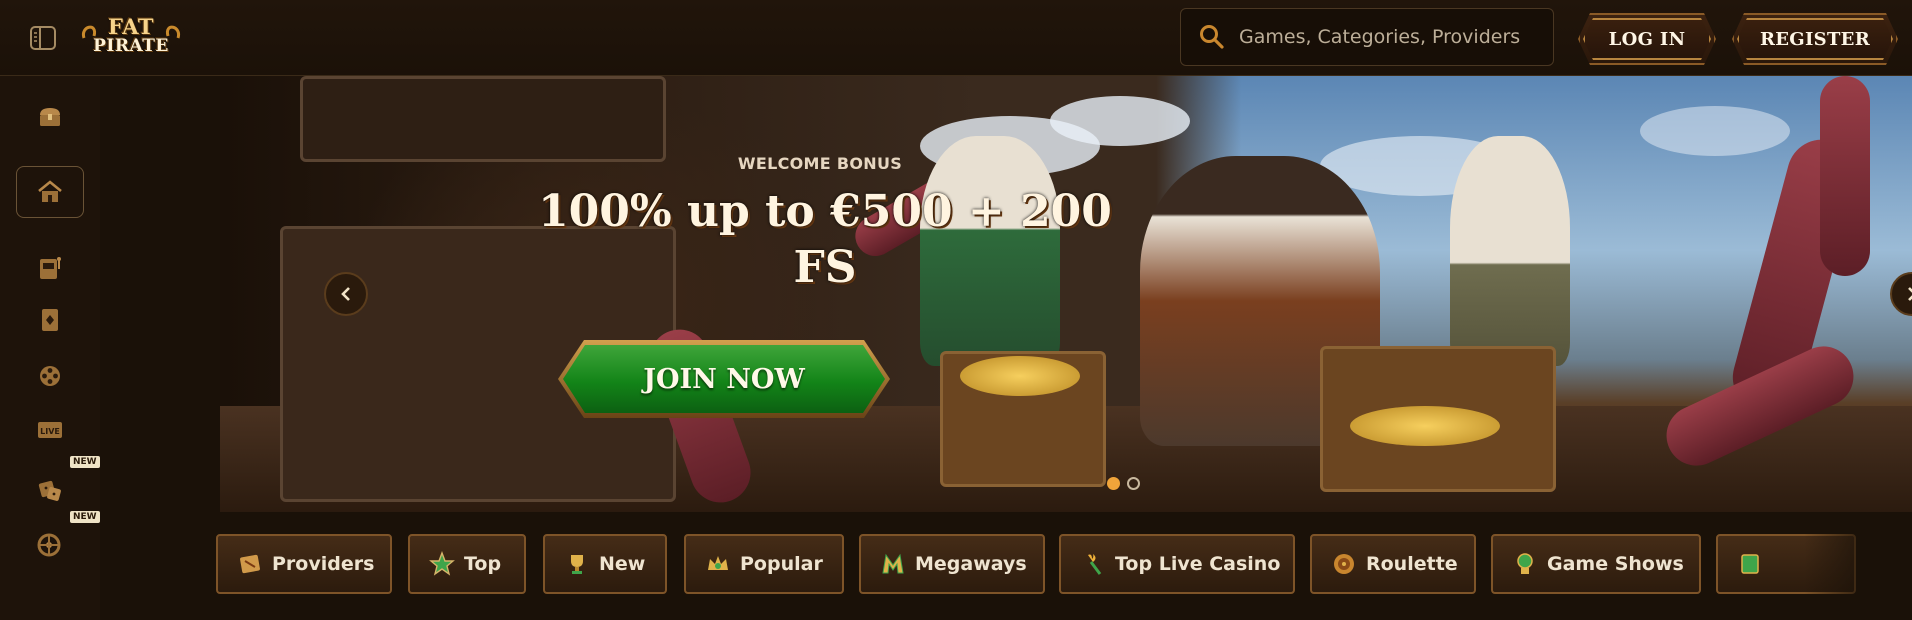 This screenshot has width=1912, height=620. I want to click on megaways-icon, so click(893, 564).